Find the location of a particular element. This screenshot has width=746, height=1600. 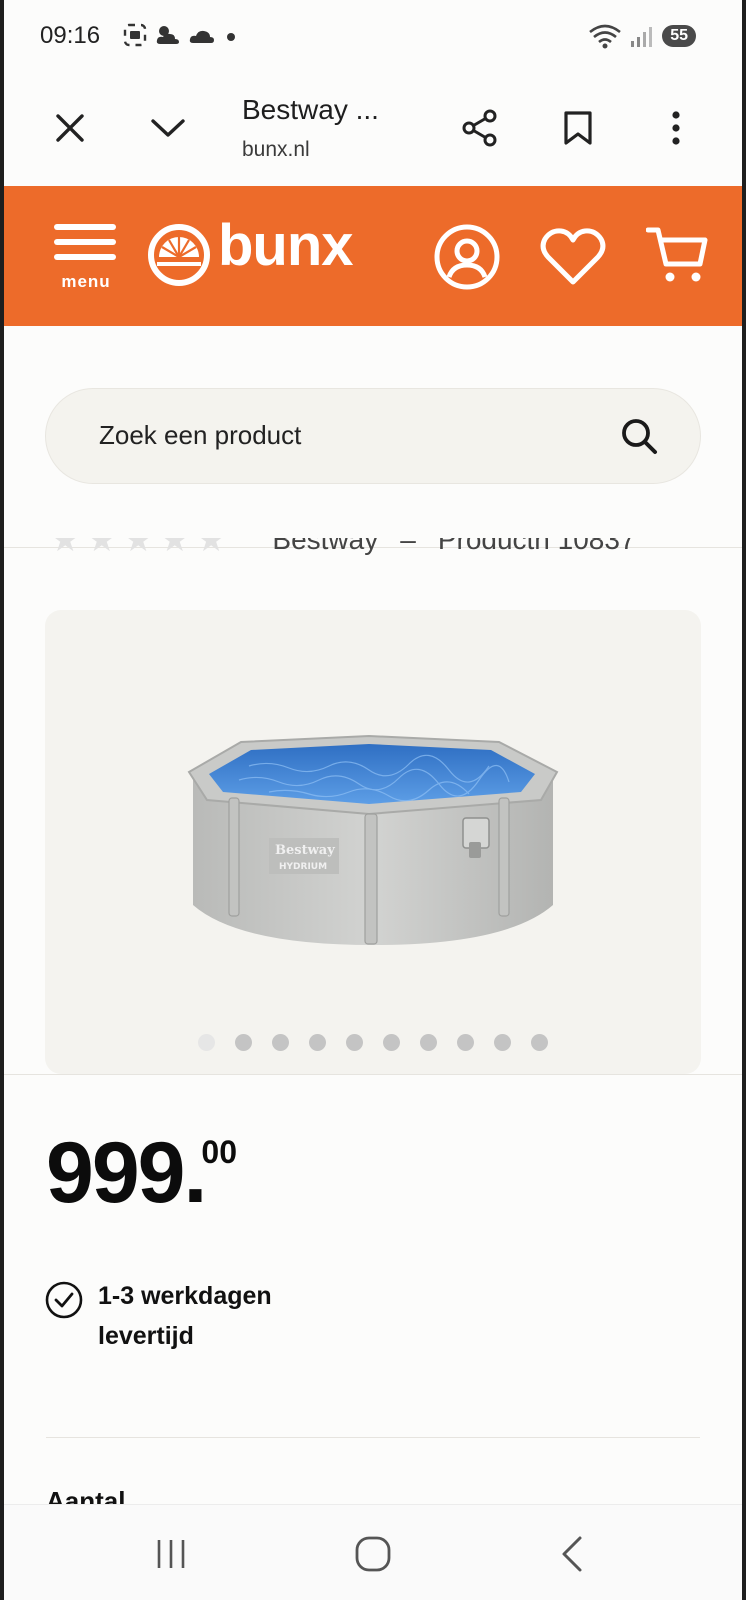

sun-logo-icon is located at coordinates (179, 255).